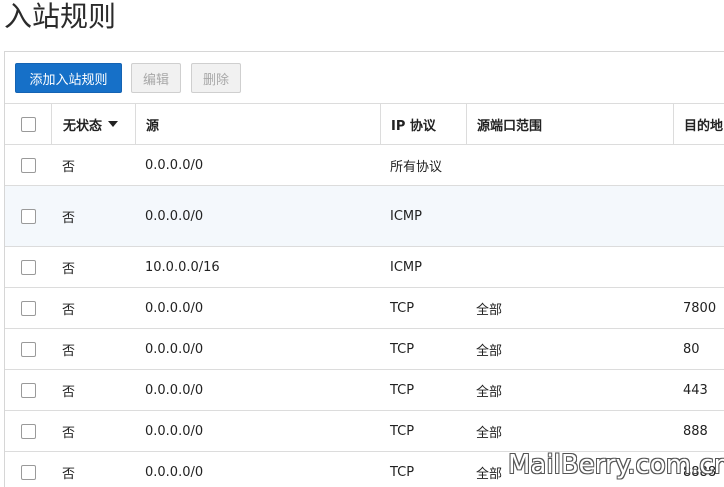 The width and height of the screenshot is (724, 487). What do you see at coordinates (182, 267) in the screenshot?
I see `source-cell: 10.0.0.0/16` at bounding box center [182, 267].